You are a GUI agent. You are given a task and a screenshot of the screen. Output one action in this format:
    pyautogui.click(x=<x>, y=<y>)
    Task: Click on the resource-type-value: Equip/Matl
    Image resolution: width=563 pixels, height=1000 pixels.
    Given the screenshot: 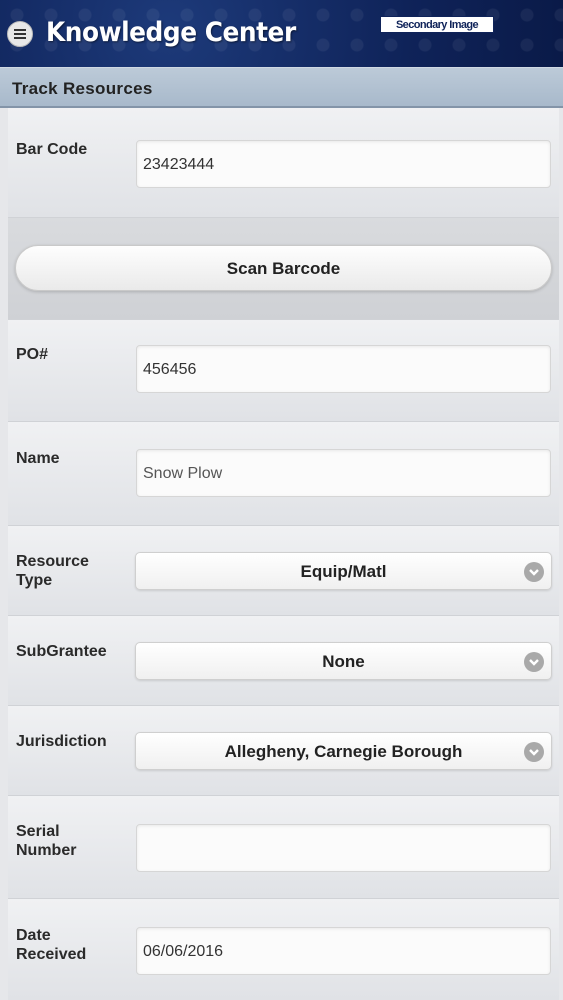 What is the action you would take?
    pyautogui.click(x=343, y=571)
    